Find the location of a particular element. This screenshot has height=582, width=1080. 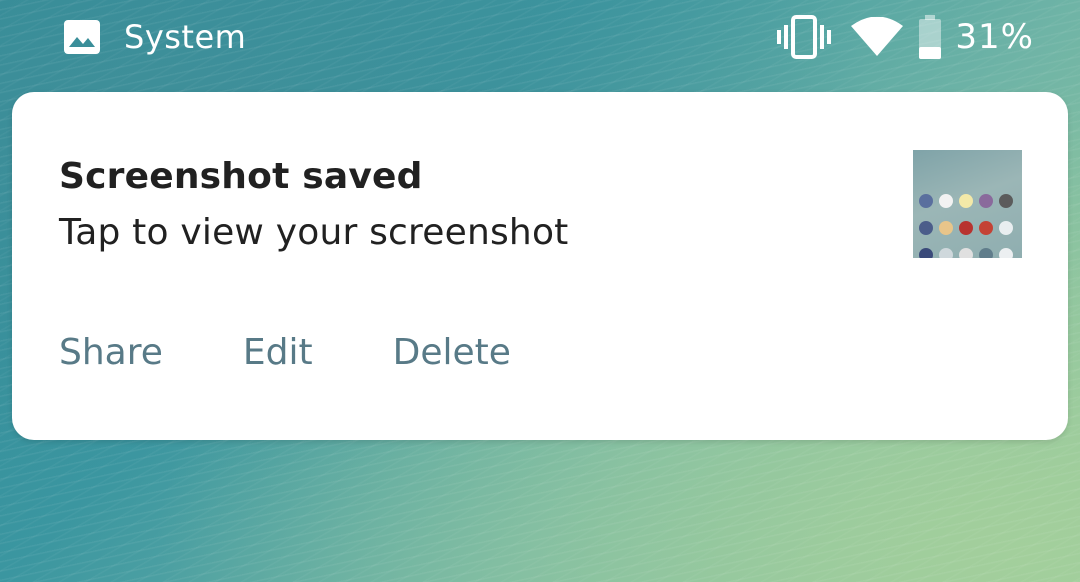

battery-icon is located at coordinates (930, 37).